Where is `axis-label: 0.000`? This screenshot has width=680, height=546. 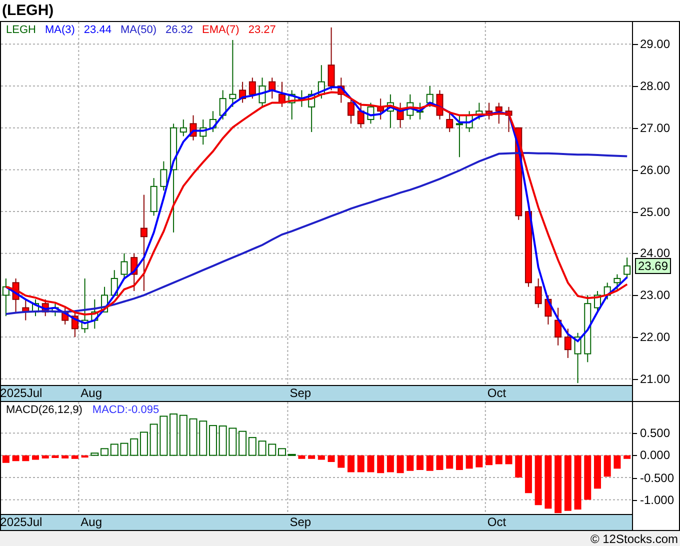 axis-label: 0.000 is located at coordinates (655, 455).